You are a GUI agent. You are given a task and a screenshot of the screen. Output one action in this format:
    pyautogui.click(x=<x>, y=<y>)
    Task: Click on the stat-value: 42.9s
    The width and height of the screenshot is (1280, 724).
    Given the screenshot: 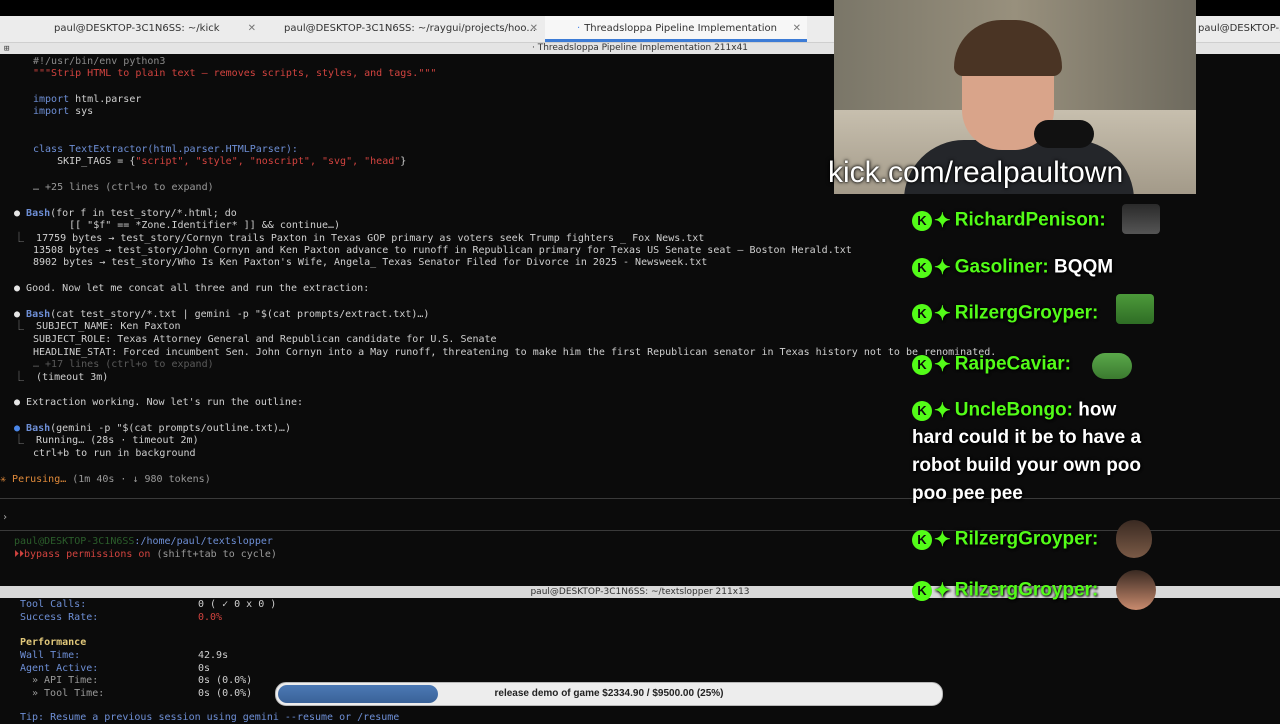 What is the action you would take?
    pyautogui.click(x=213, y=655)
    